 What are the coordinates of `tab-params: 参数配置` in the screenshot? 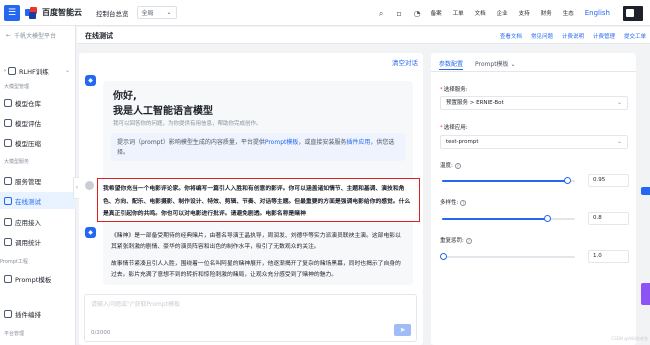 It's located at (451, 64).